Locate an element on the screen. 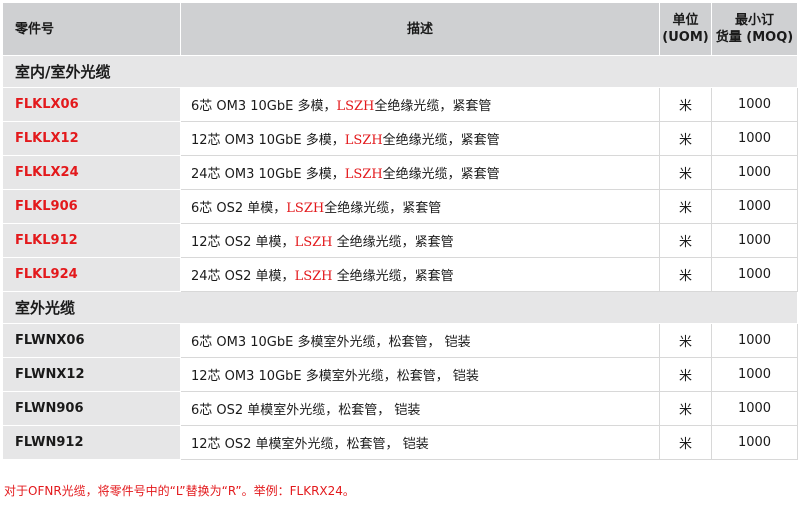 Image resolution: width=799 pixels, height=505 pixels. table-row: FLWN912 12芯 OS2 单模室外光缆，松套管， 铠装 米 1000 is located at coordinates (400, 442).